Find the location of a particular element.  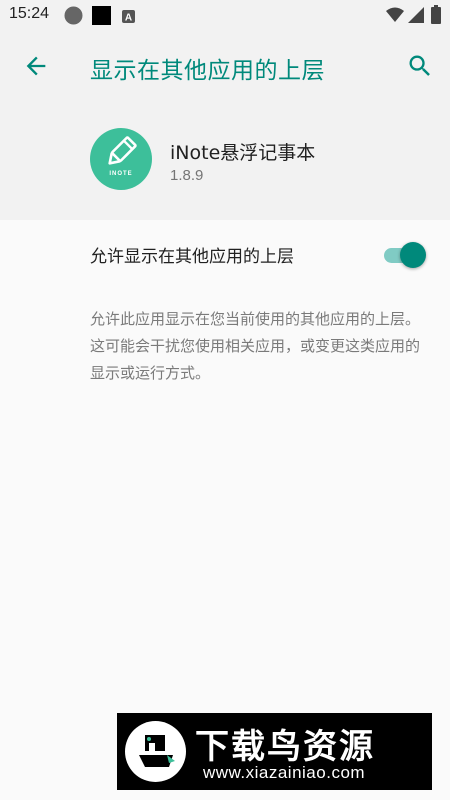

permission-row: 允许显示在其他应用的上层 is located at coordinates (225, 255).